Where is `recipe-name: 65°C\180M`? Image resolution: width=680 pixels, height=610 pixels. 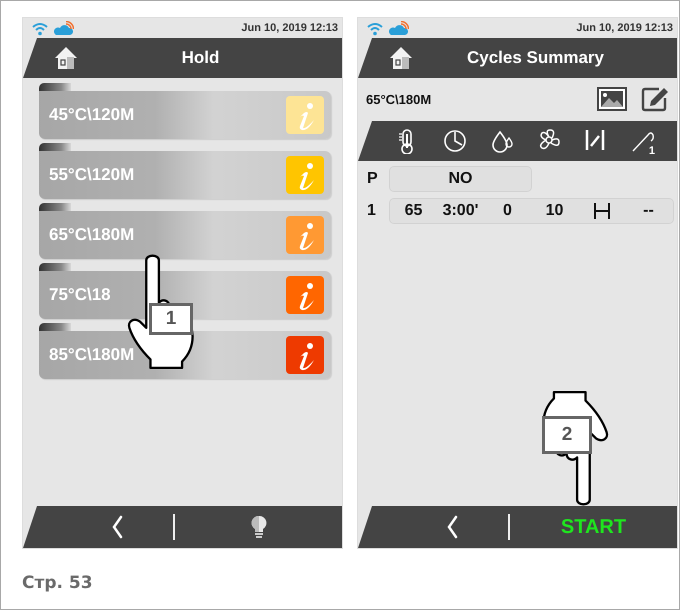 recipe-name: 65°C\180M is located at coordinates (399, 99).